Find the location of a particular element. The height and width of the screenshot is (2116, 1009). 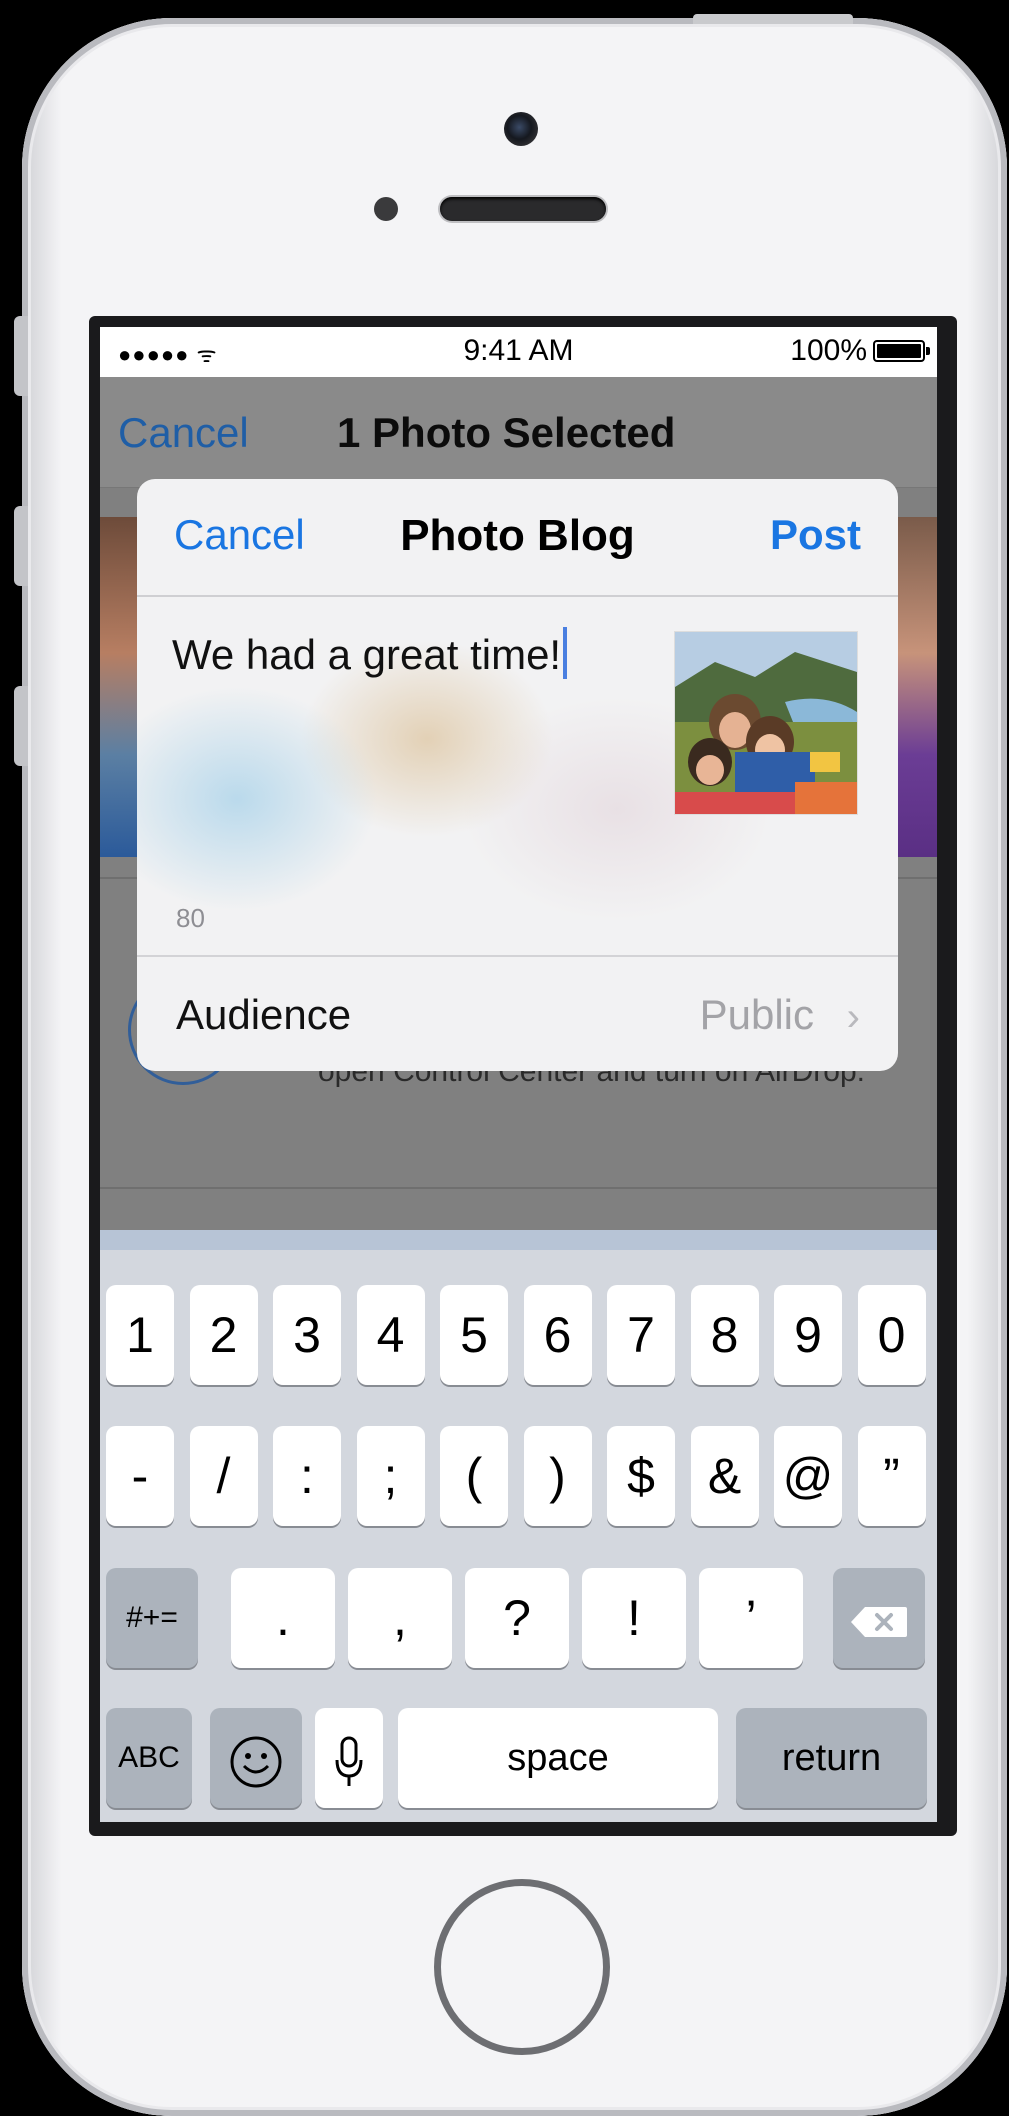

punctuation-key: ’ is located at coordinates (751, 1618).